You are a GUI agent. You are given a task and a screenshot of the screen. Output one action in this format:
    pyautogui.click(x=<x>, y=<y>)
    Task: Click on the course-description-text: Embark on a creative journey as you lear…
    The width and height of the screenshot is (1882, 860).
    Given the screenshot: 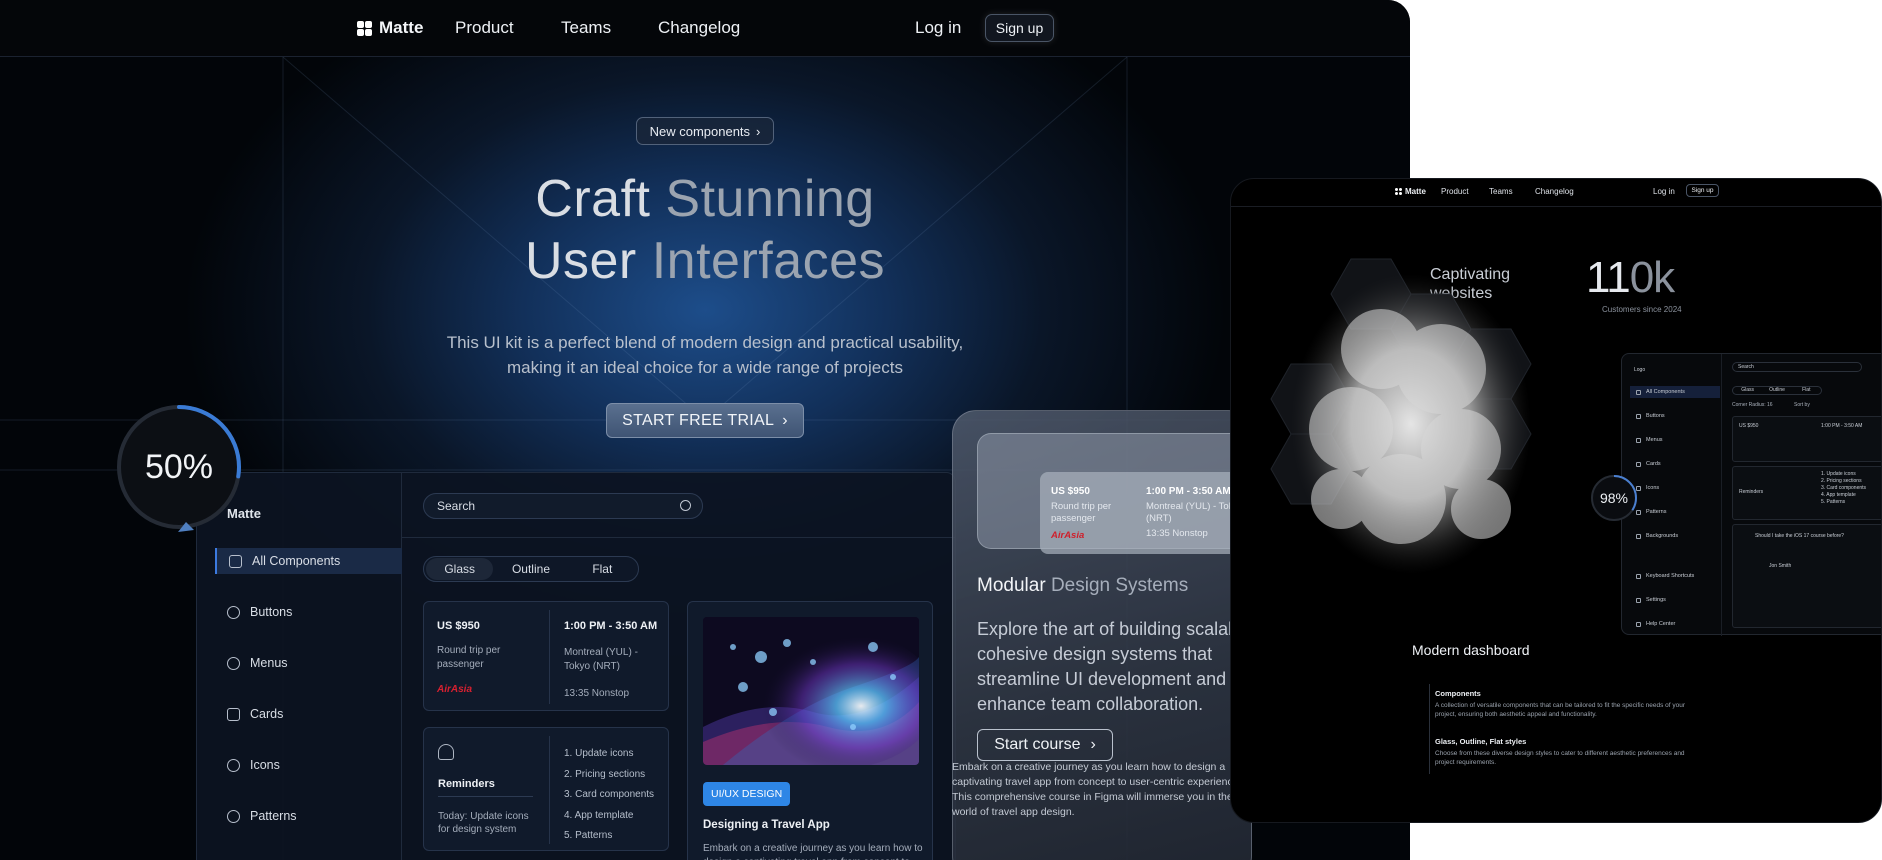 What is the action you would take?
    pyautogui.click(x=1097, y=789)
    